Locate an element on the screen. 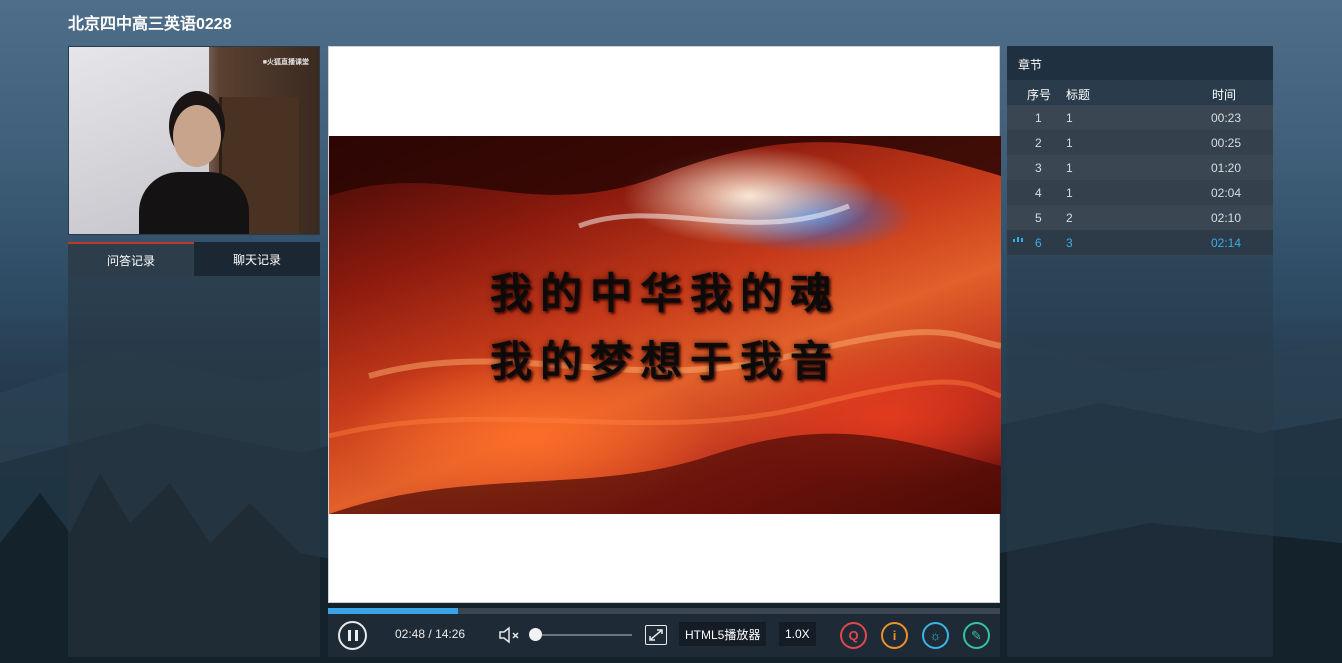 This screenshot has width=1342, height=663. current-time: 02:48 is located at coordinates (410, 634).